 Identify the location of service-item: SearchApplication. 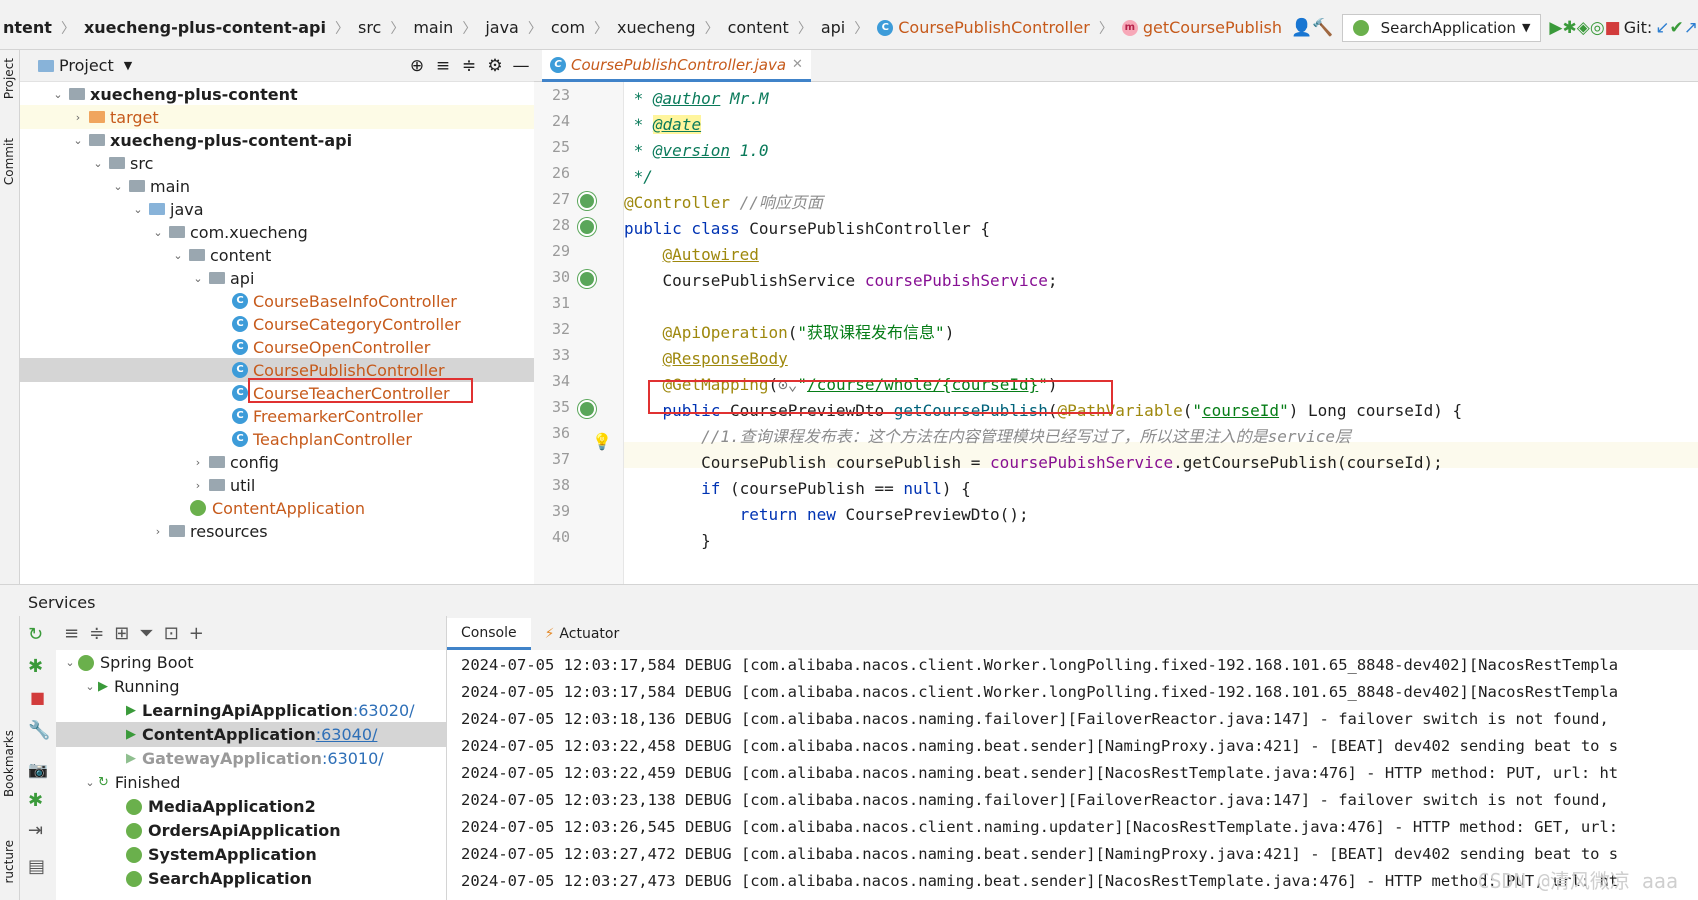
(251, 878).